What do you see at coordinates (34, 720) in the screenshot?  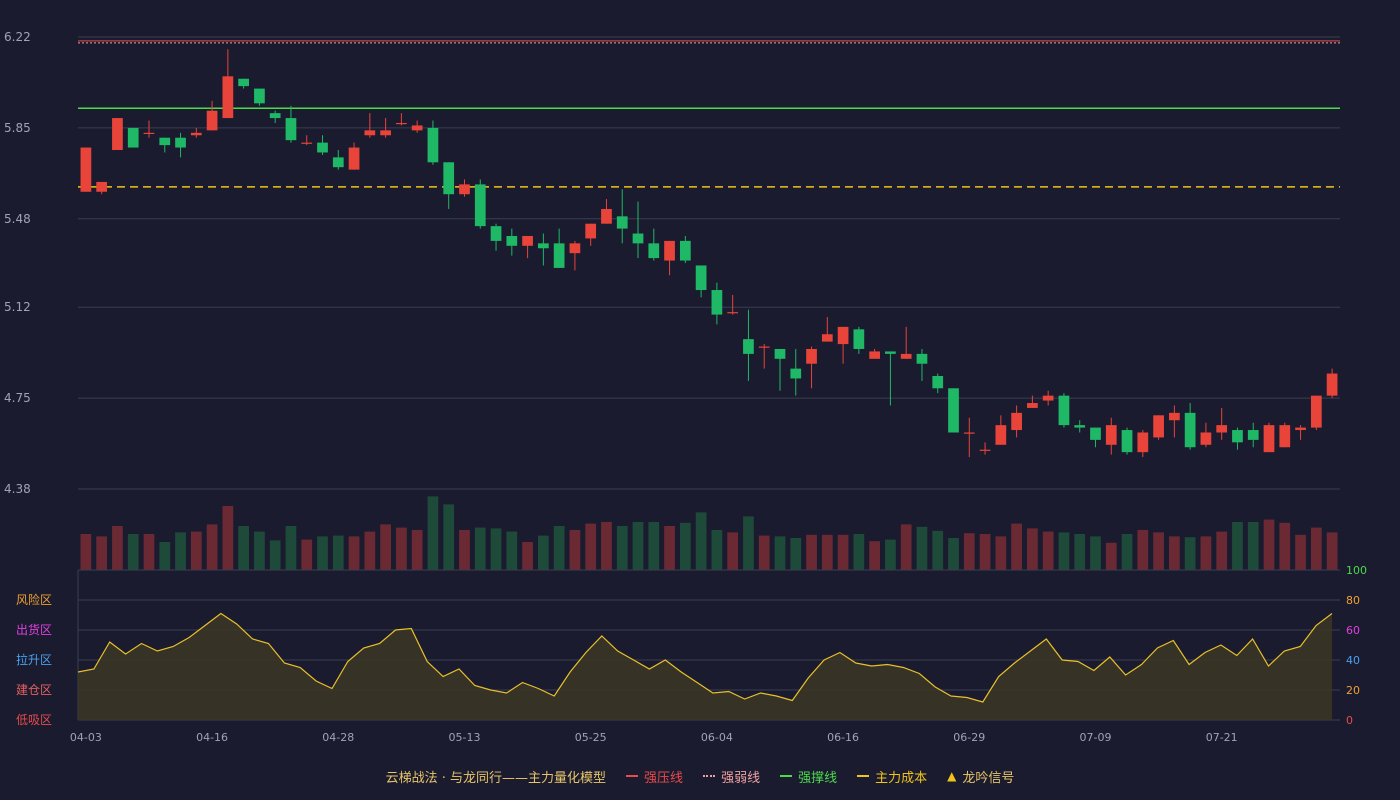 I see `osc-zone-label: 低吸区` at bounding box center [34, 720].